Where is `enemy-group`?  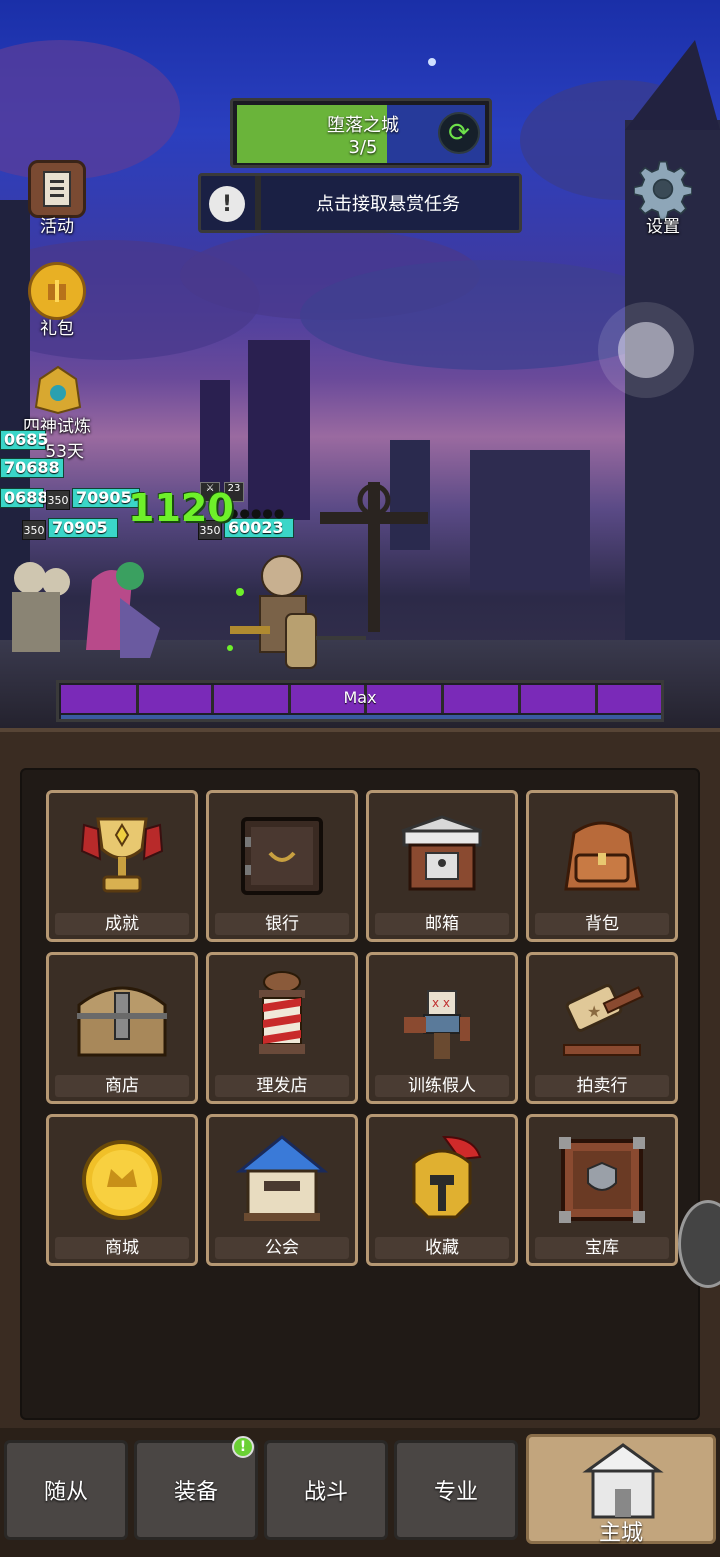
enemy-group is located at coordinates (86, 610).